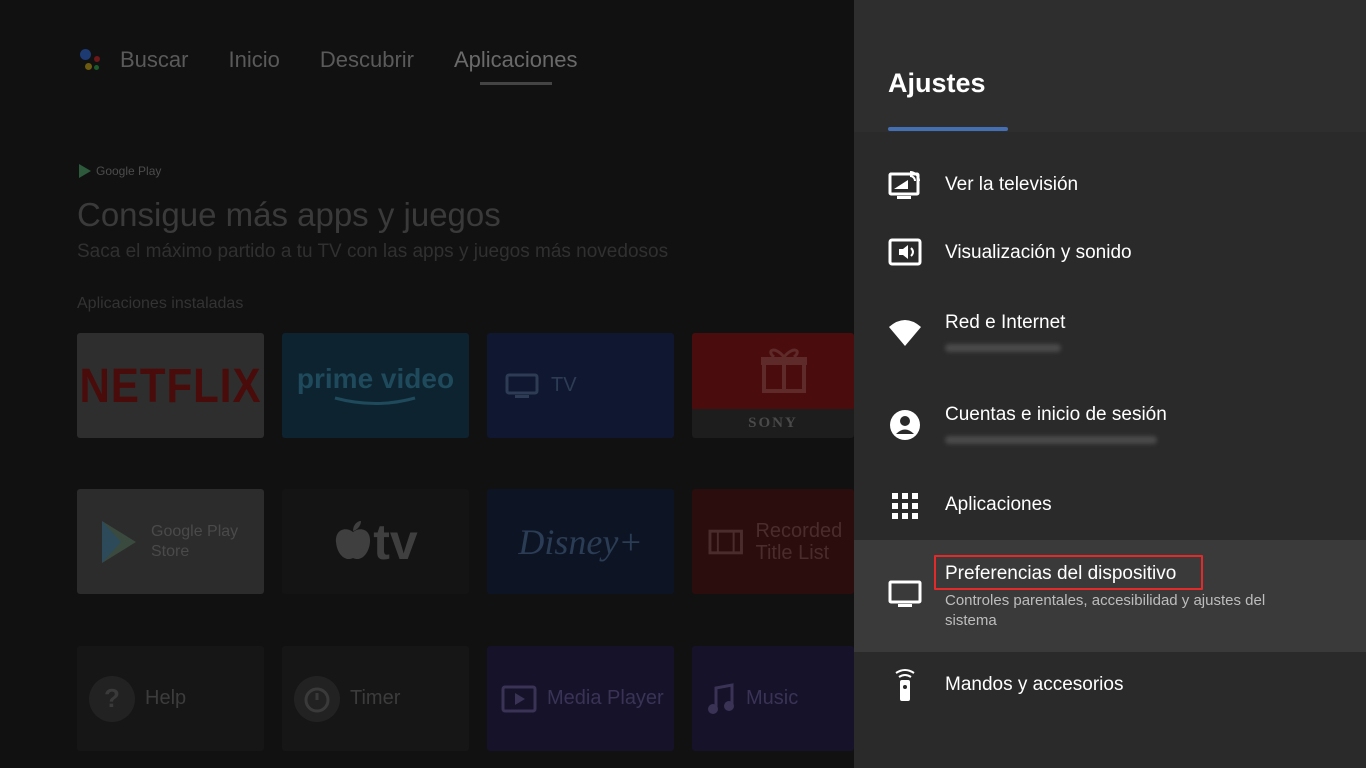 The height and width of the screenshot is (768, 1366). Describe the element at coordinates (85, 171) in the screenshot. I see `play-triangle-icon` at that location.